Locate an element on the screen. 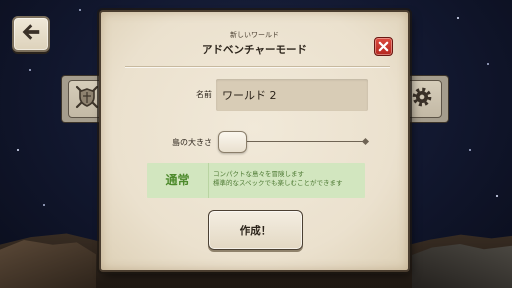  dialog-subtitle: 新しいワールド is located at coordinates (254, 35).